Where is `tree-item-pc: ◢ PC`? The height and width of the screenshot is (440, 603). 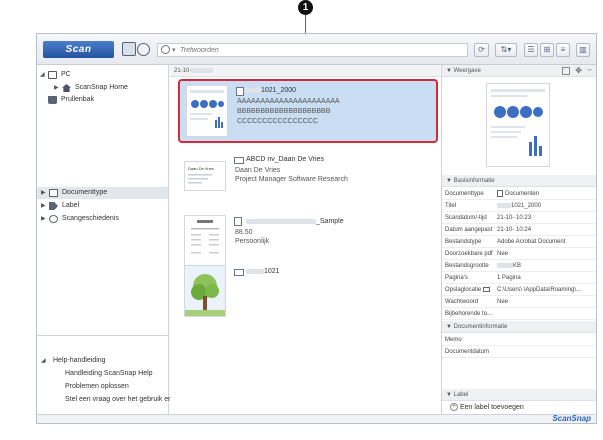
tree-item-pc: ◢ PC is located at coordinates (102, 75).